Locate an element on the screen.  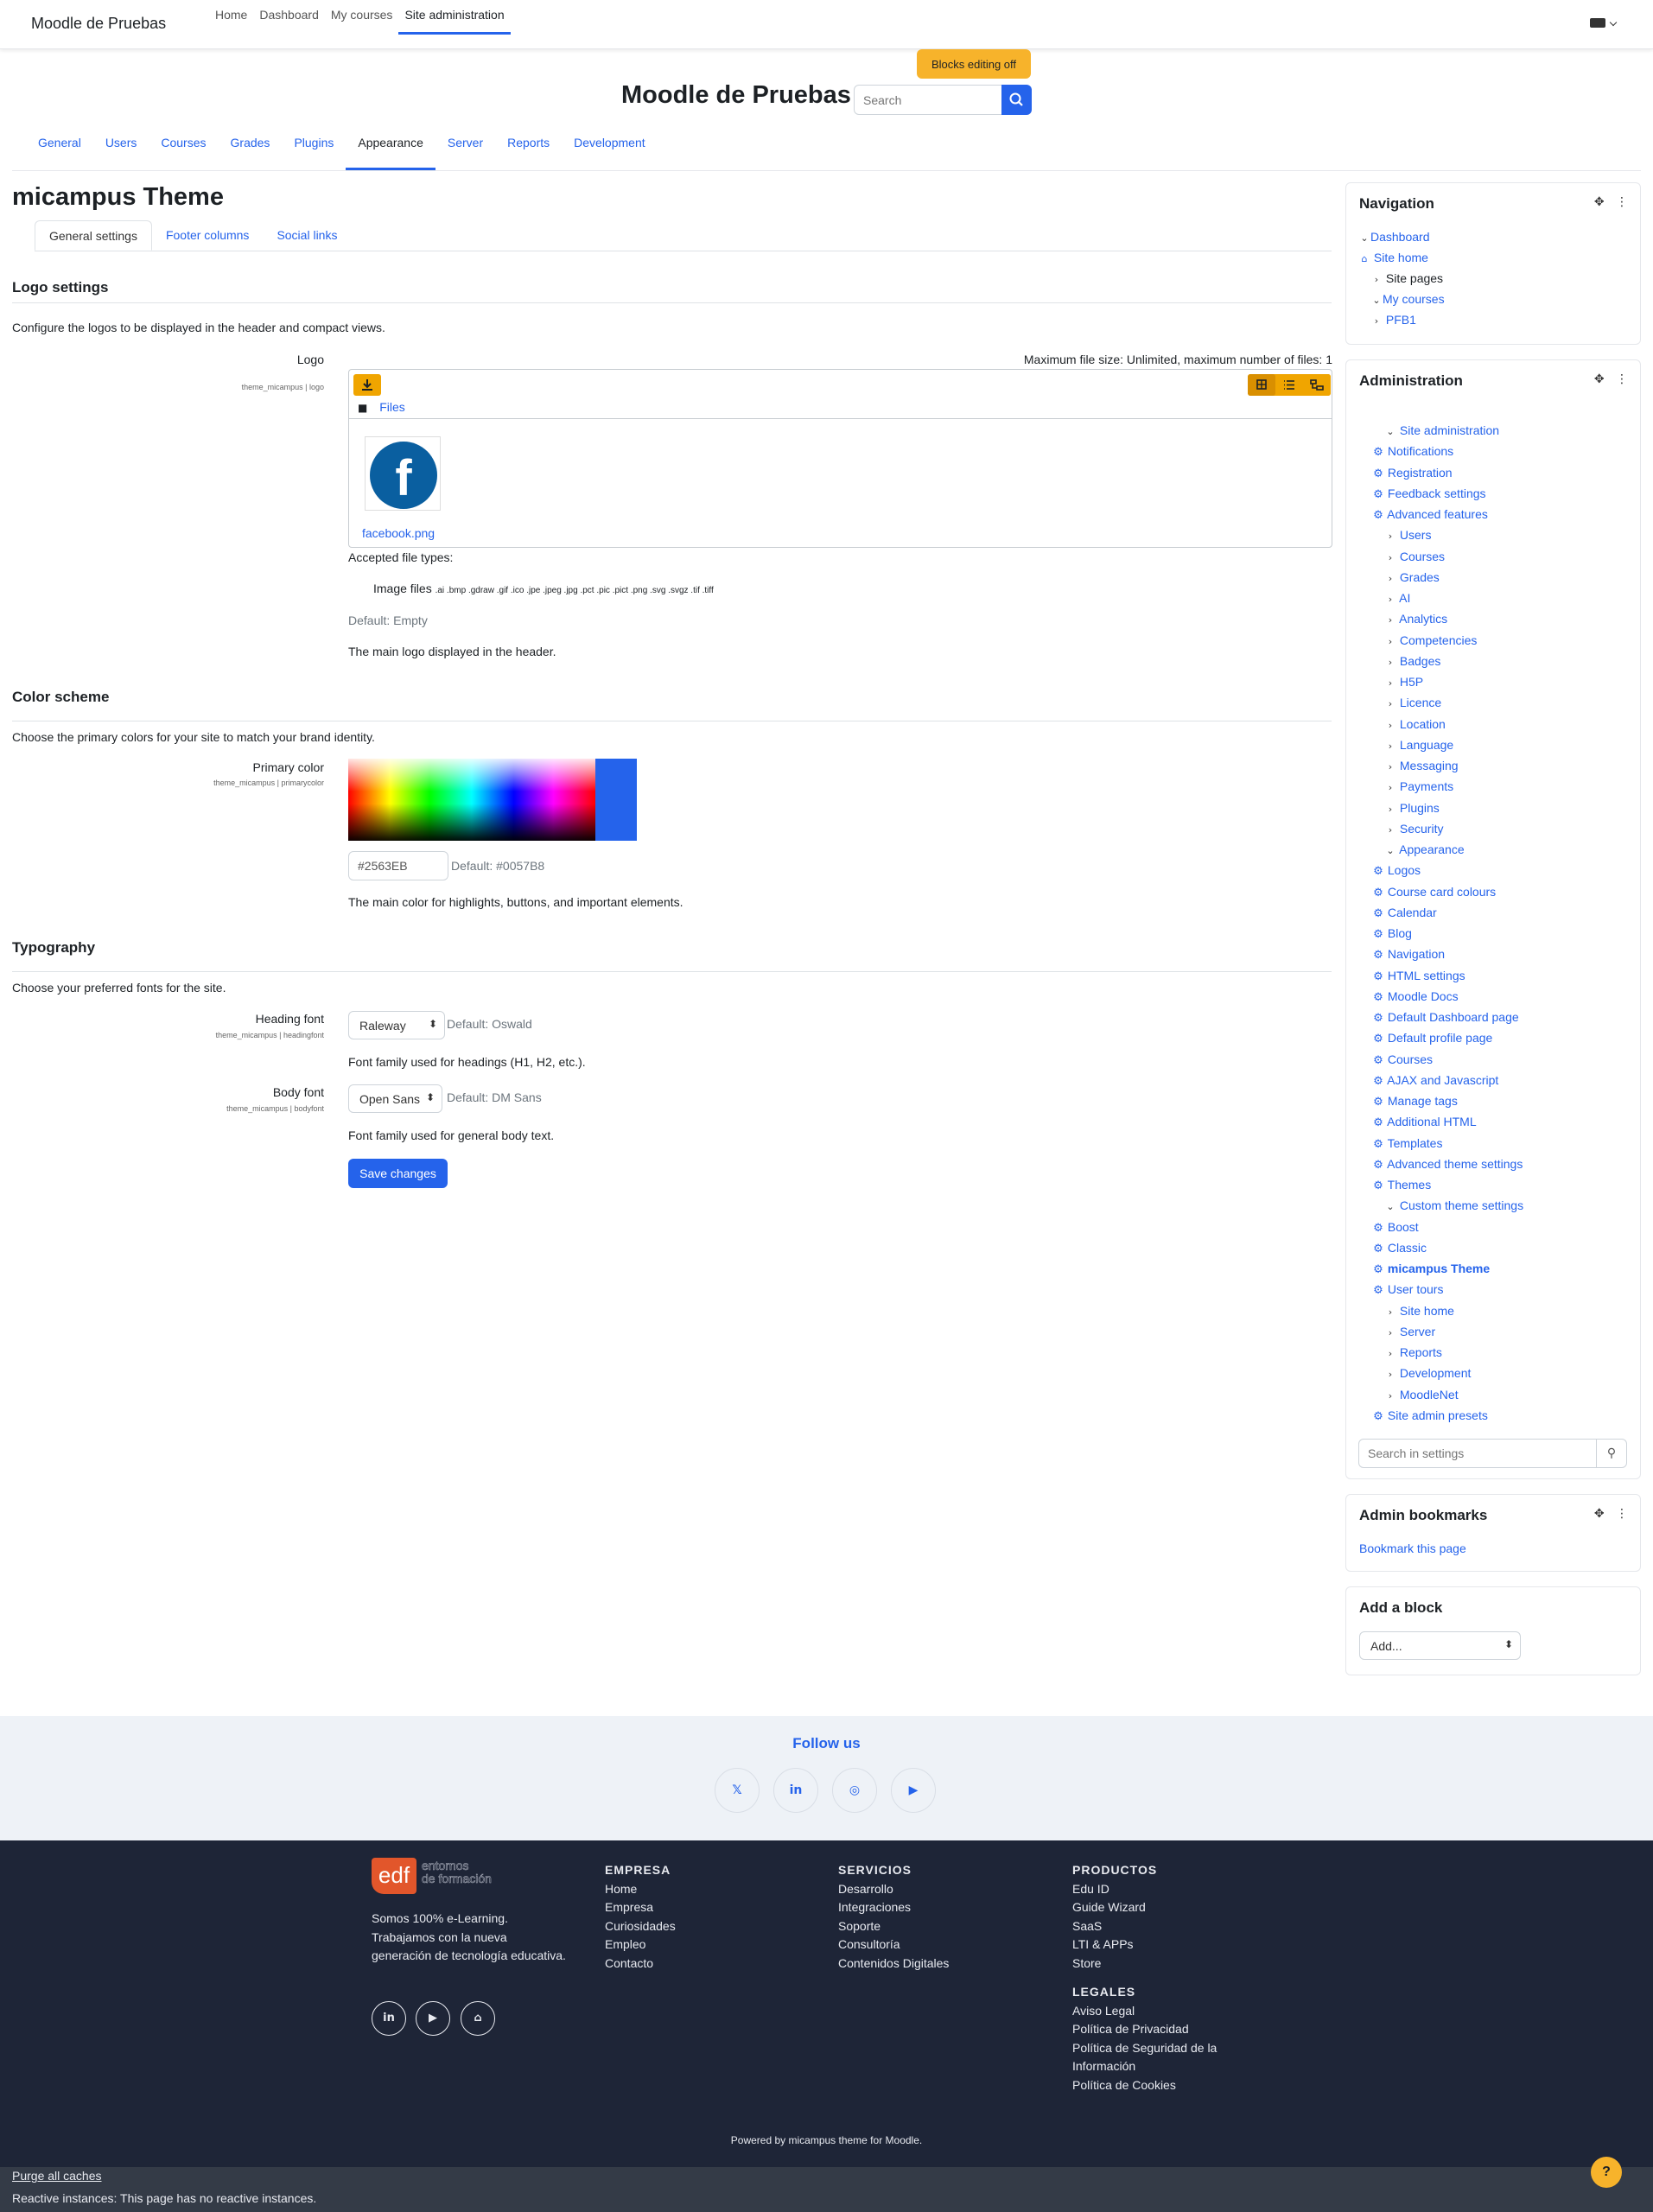
settings-search-input is located at coordinates (1477, 1453).